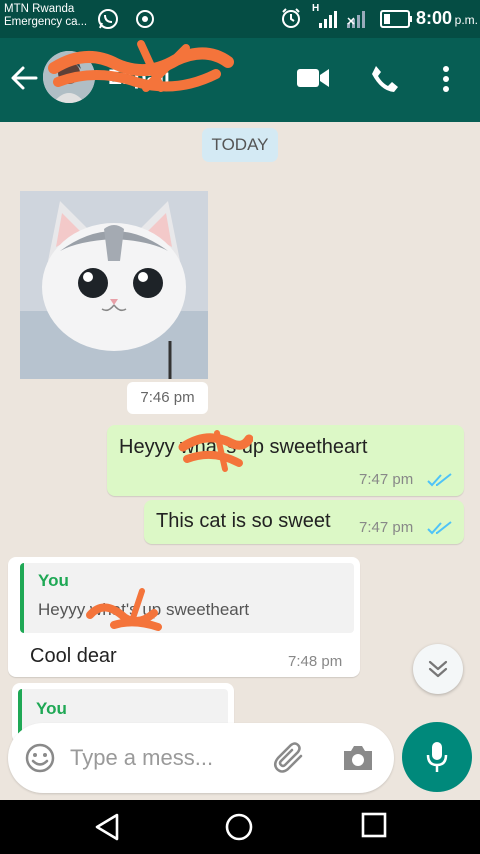 The width and height of the screenshot is (480, 854). I want to click on message-time: 7:48 pm, so click(315, 661).